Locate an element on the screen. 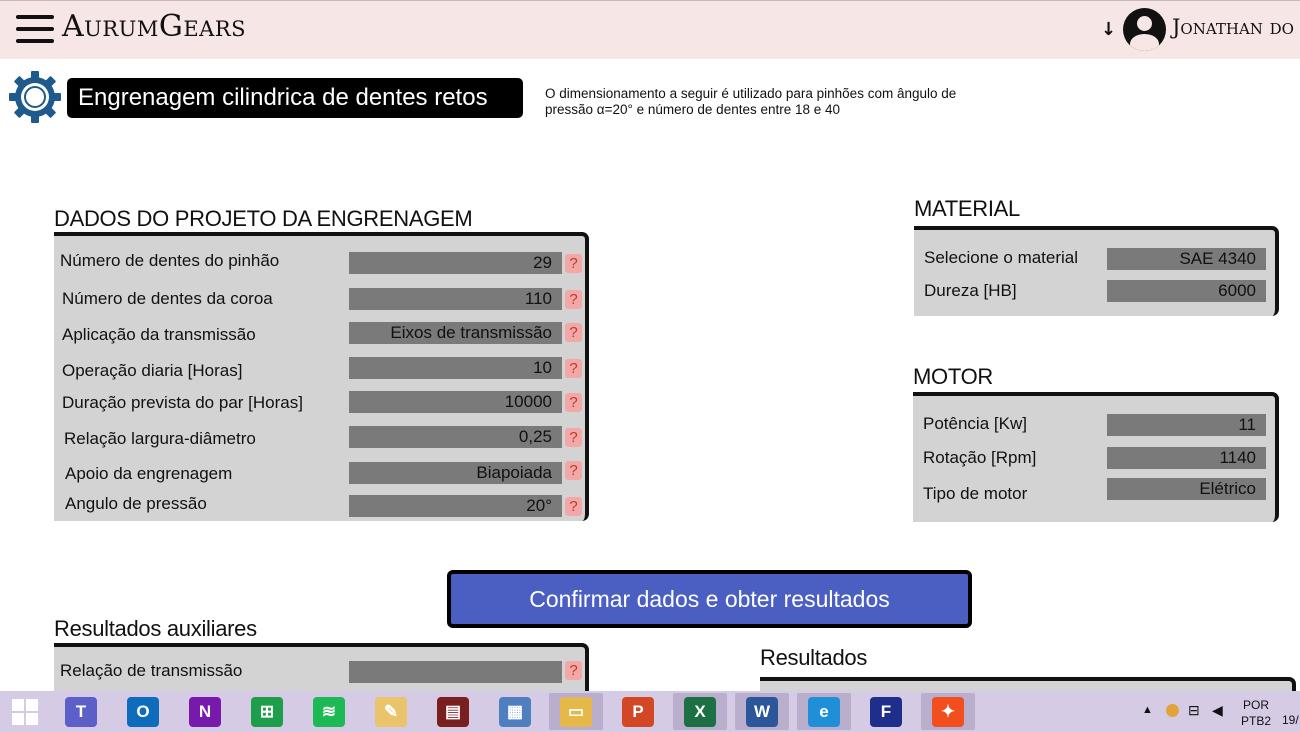 This screenshot has width=1300, height=732. language-indicator: POR PTB2 is located at coordinates (1256, 713).